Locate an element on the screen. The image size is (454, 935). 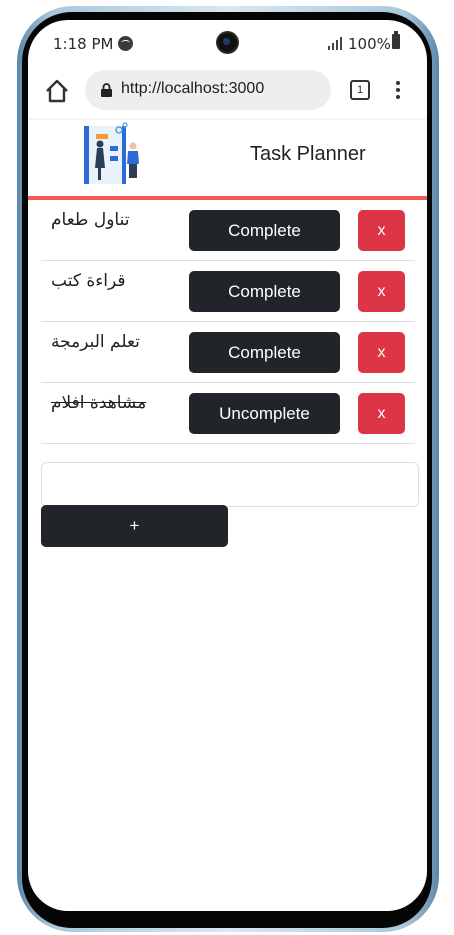
signal-icon is located at coordinates (336, 43).